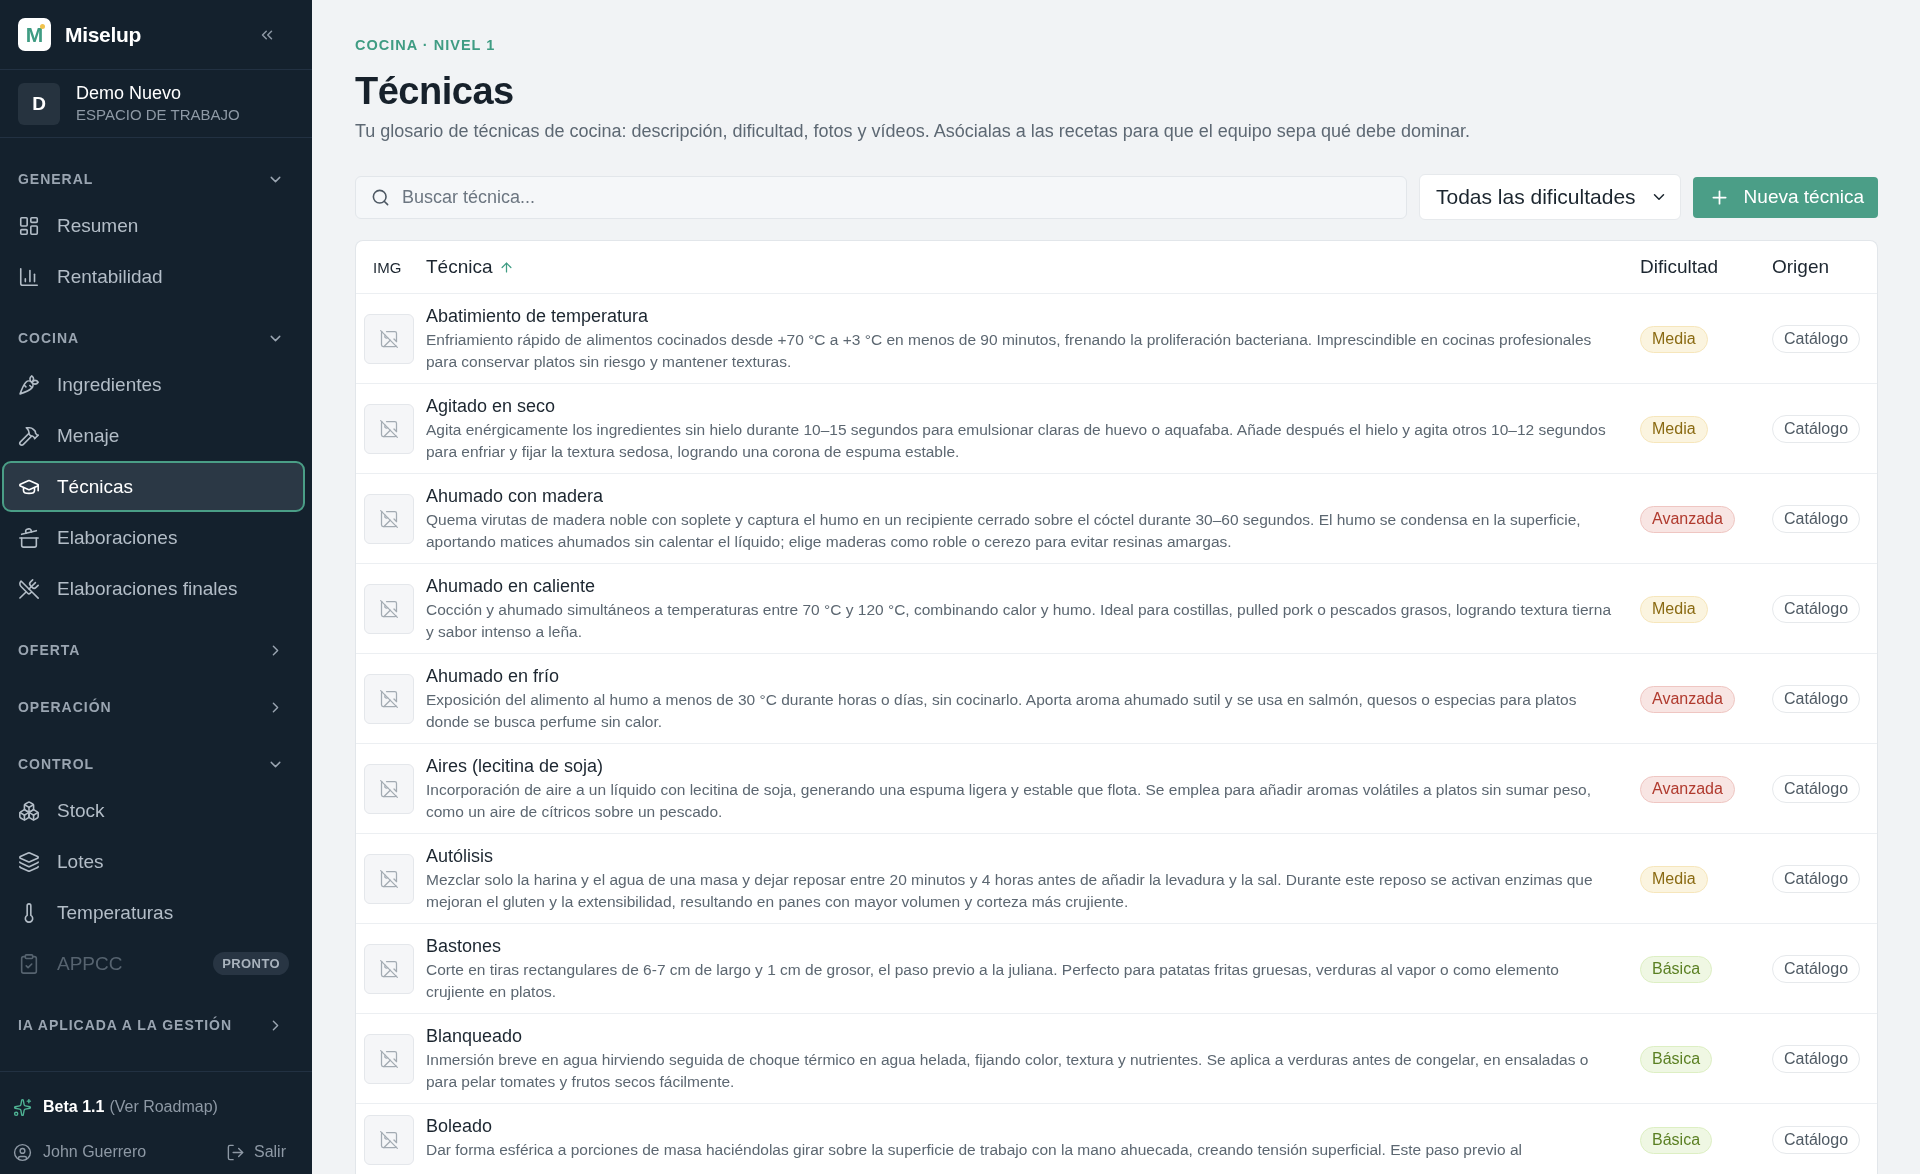  Describe the element at coordinates (491, 406) in the screenshot. I see `technique-name: Agitado en seco` at that location.